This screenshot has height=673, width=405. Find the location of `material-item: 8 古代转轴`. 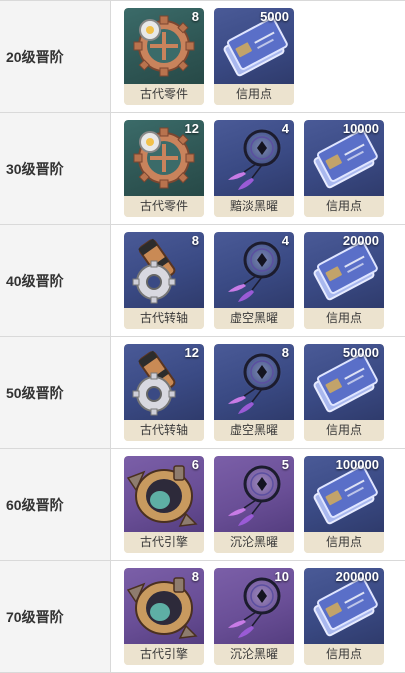

material-item: 8 古代转轴 is located at coordinates (164, 280).